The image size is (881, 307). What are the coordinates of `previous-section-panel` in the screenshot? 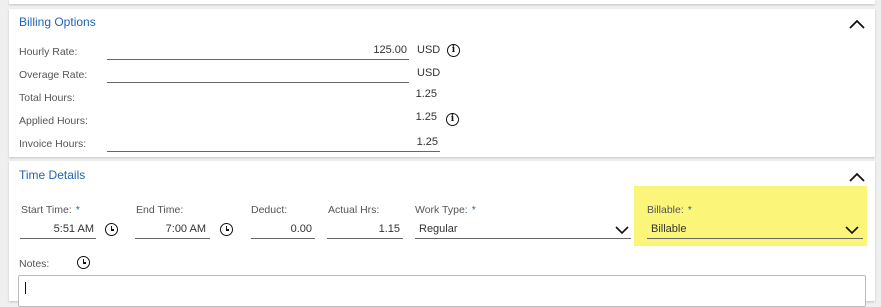 It's located at (442, 2).